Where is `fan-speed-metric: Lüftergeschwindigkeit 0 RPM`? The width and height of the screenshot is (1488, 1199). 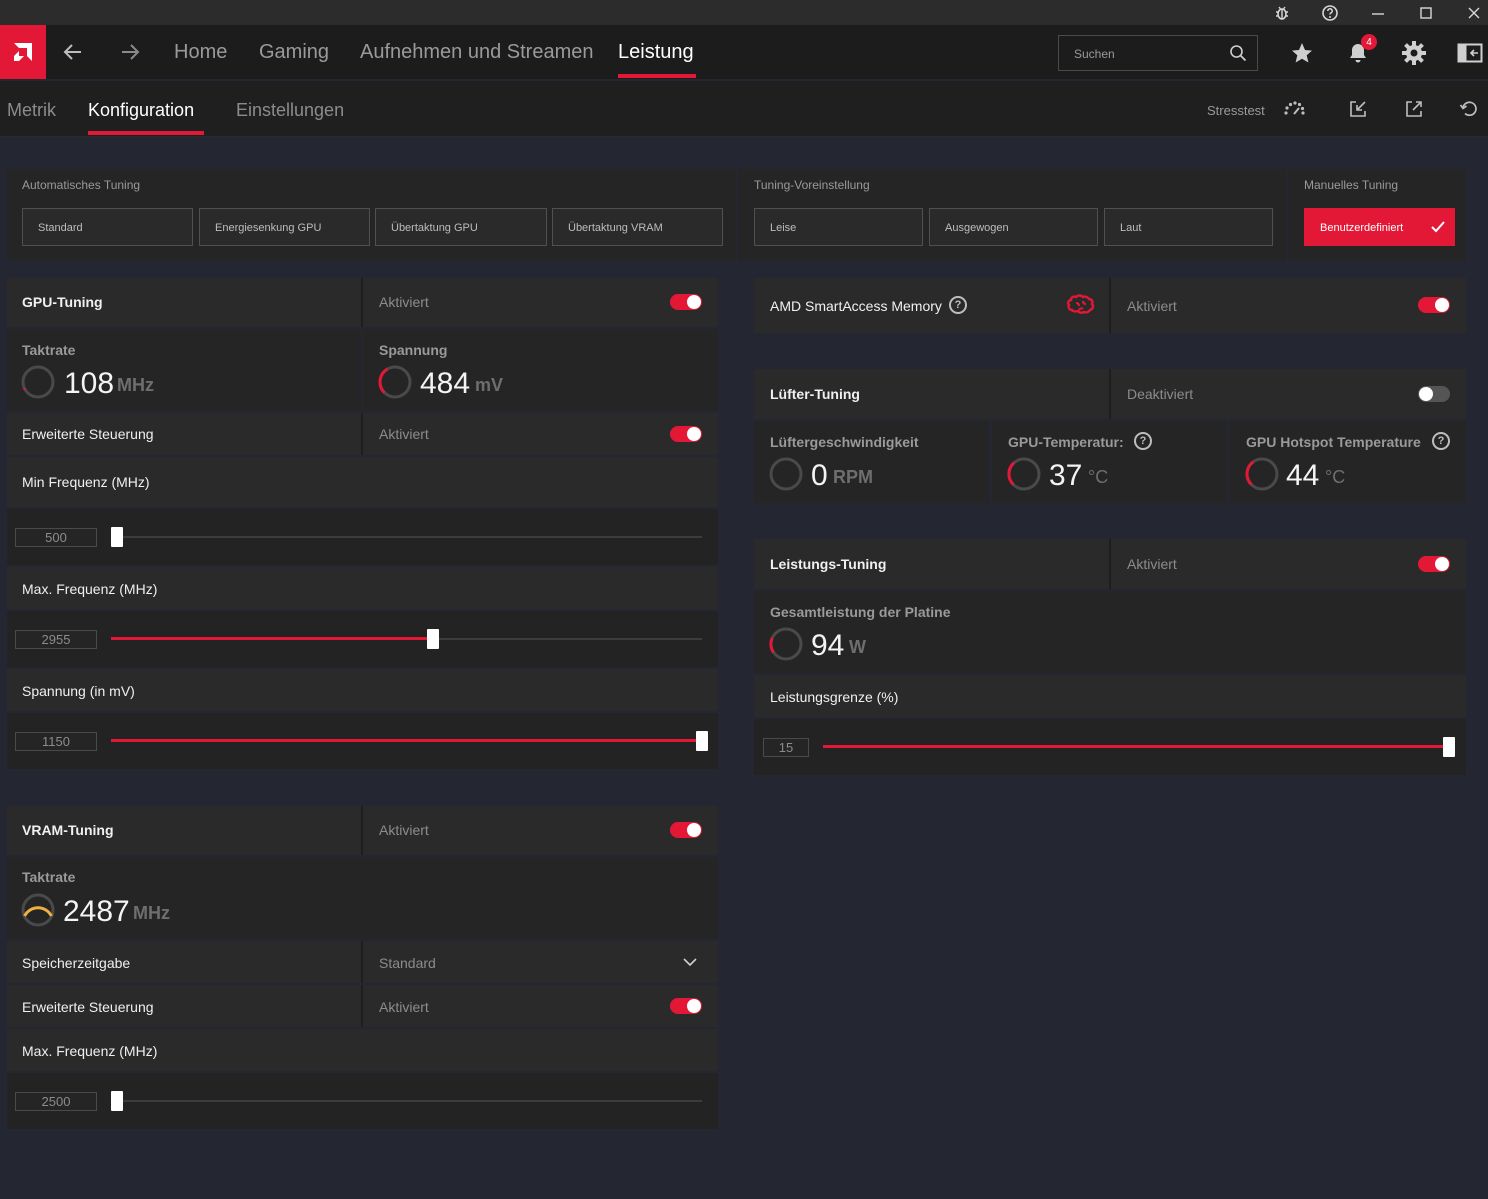 fan-speed-metric: Lüftergeschwindigkeit 0 RPM is located at coordinates (871, 462).